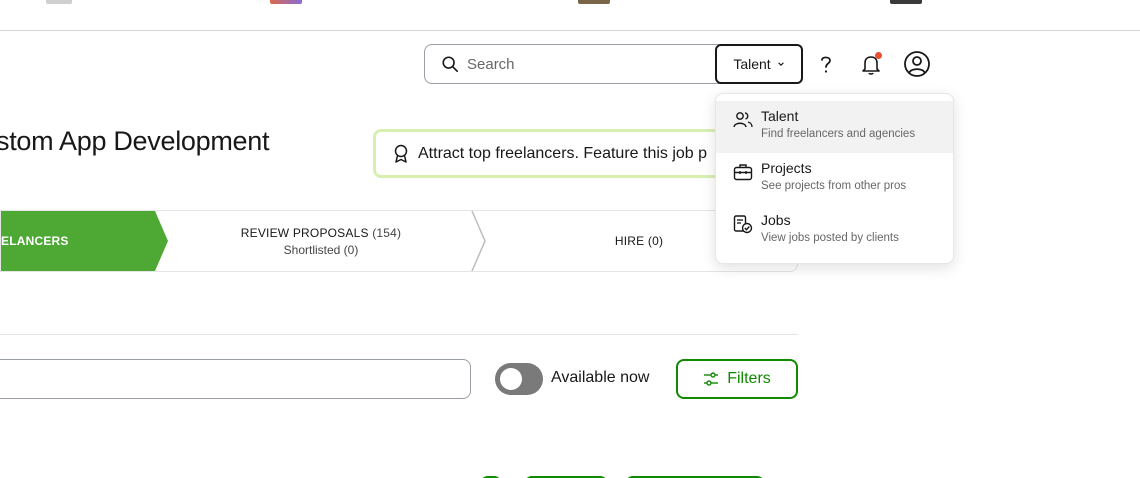  I want to click on step-review-count: (154), so click(387, 232).